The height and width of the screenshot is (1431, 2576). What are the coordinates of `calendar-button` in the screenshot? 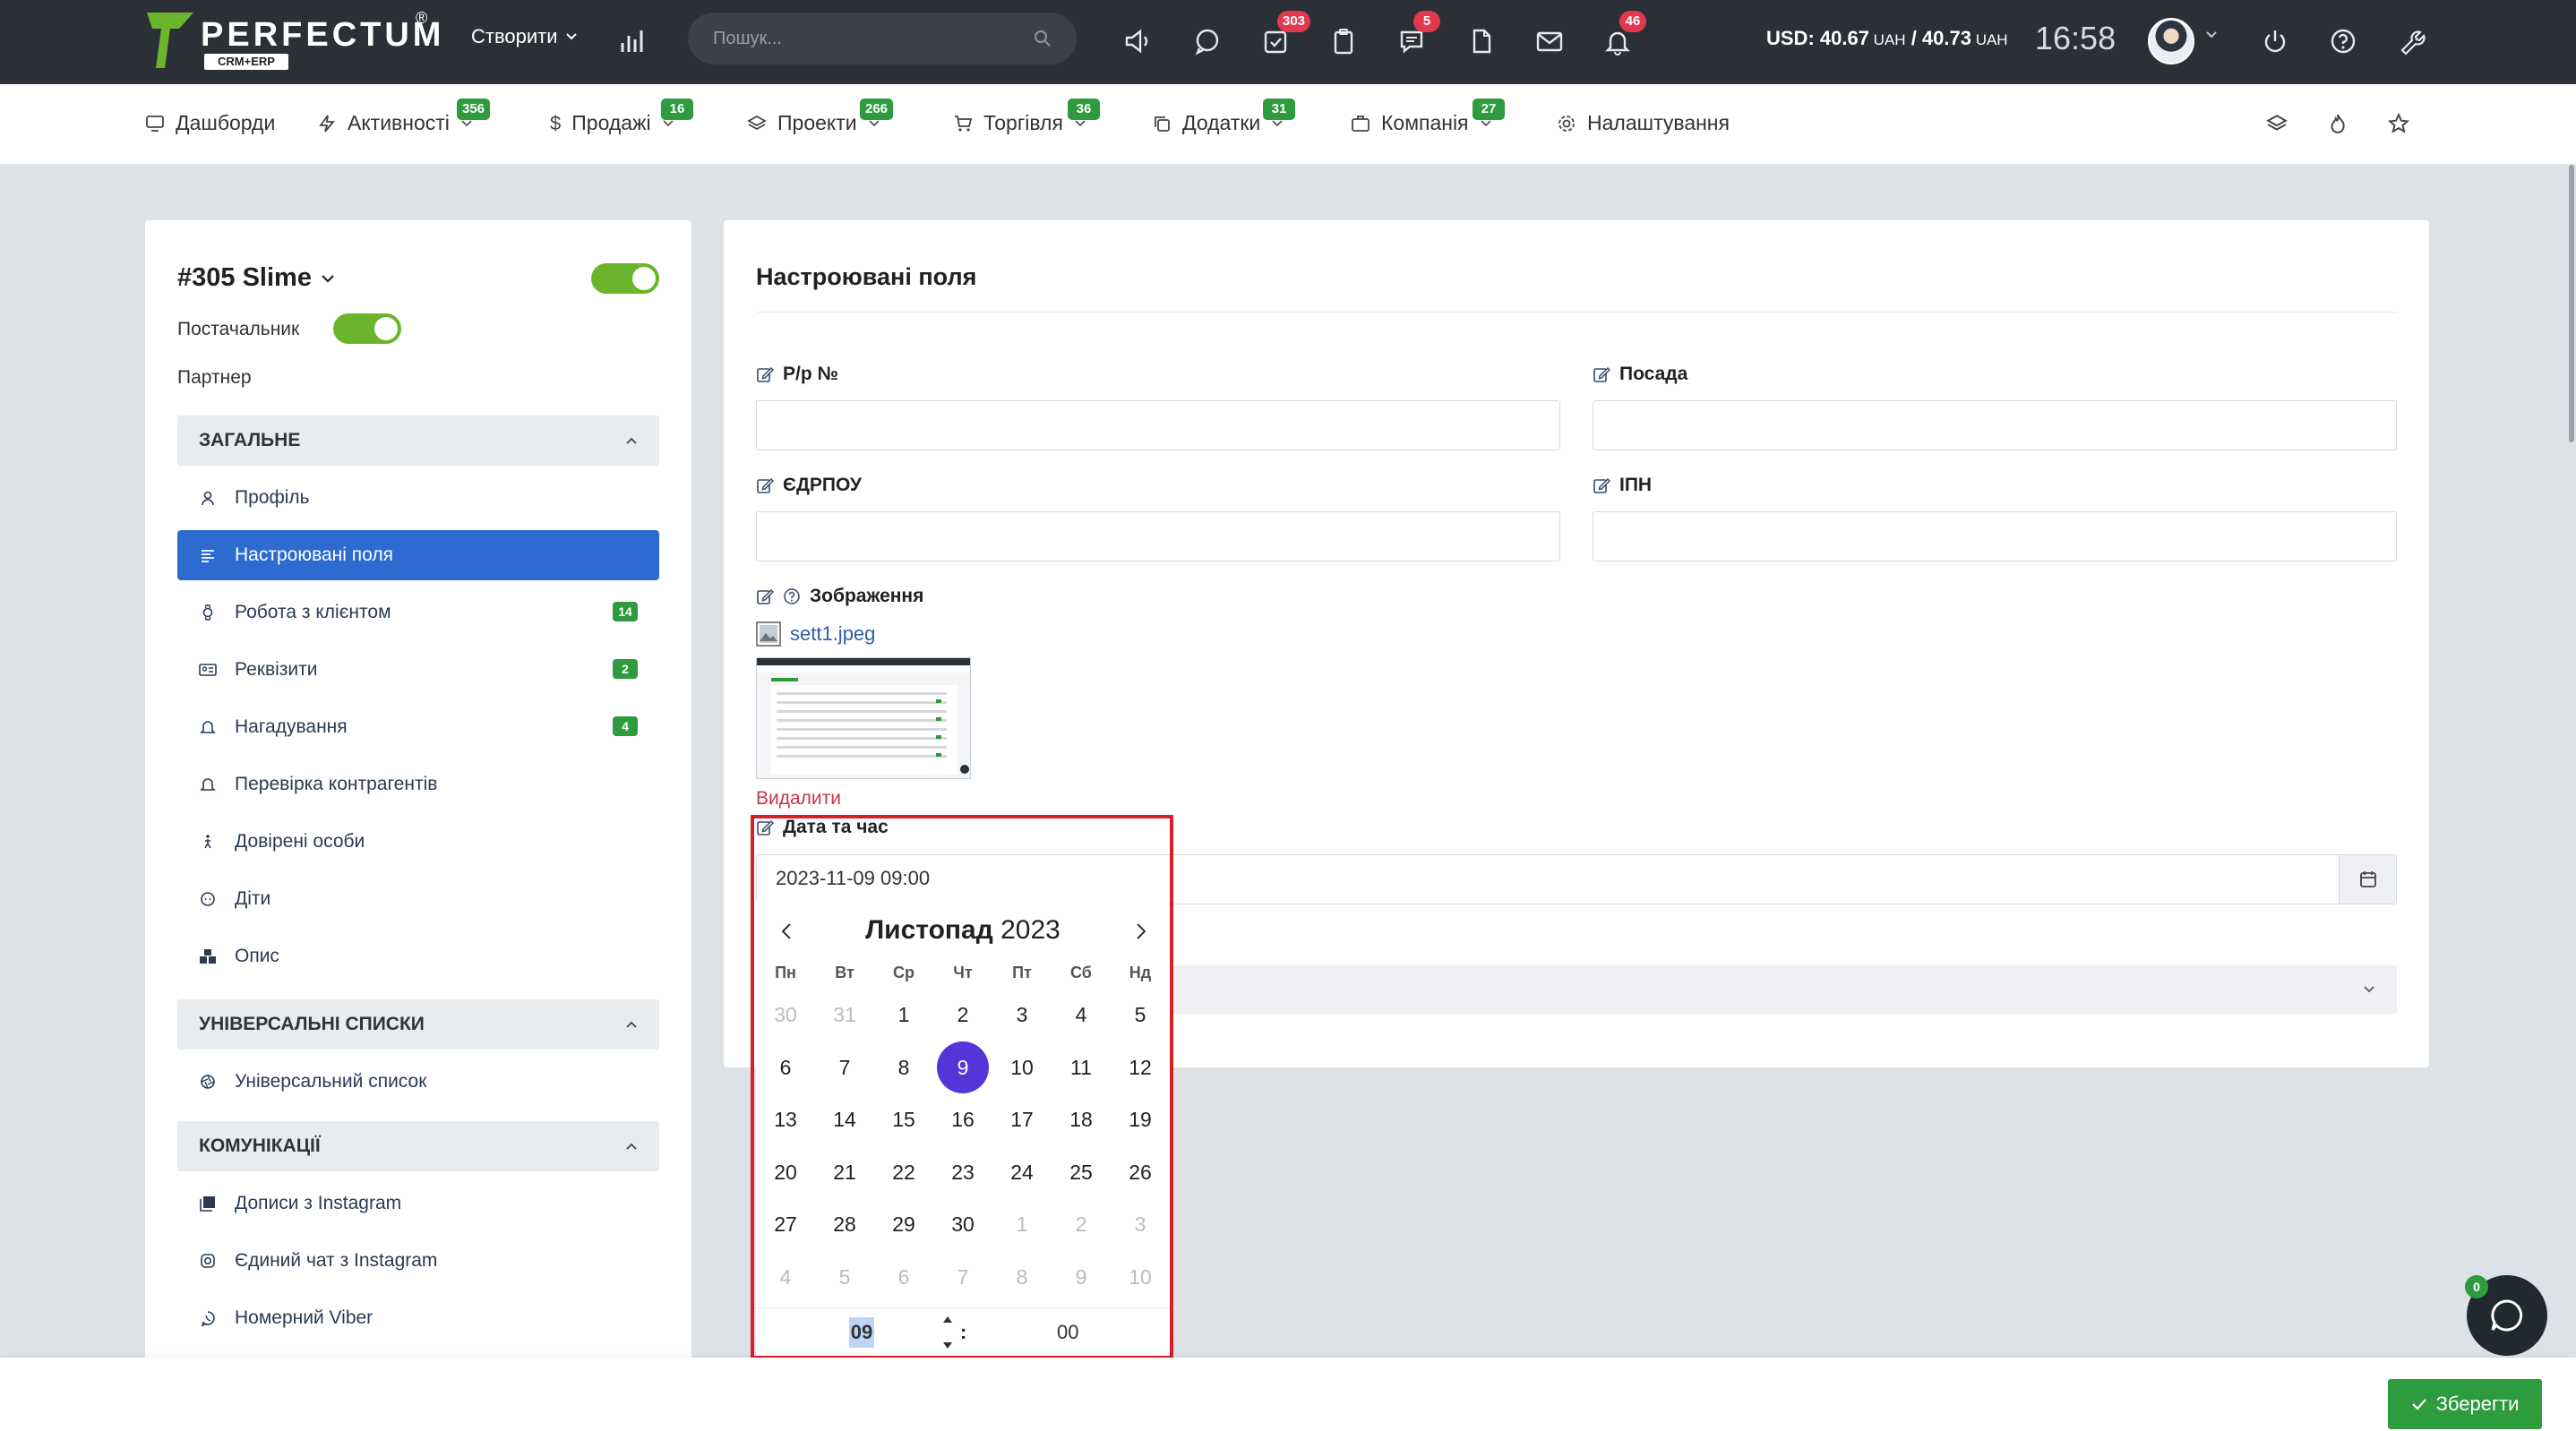 It's located at (2367, 879).